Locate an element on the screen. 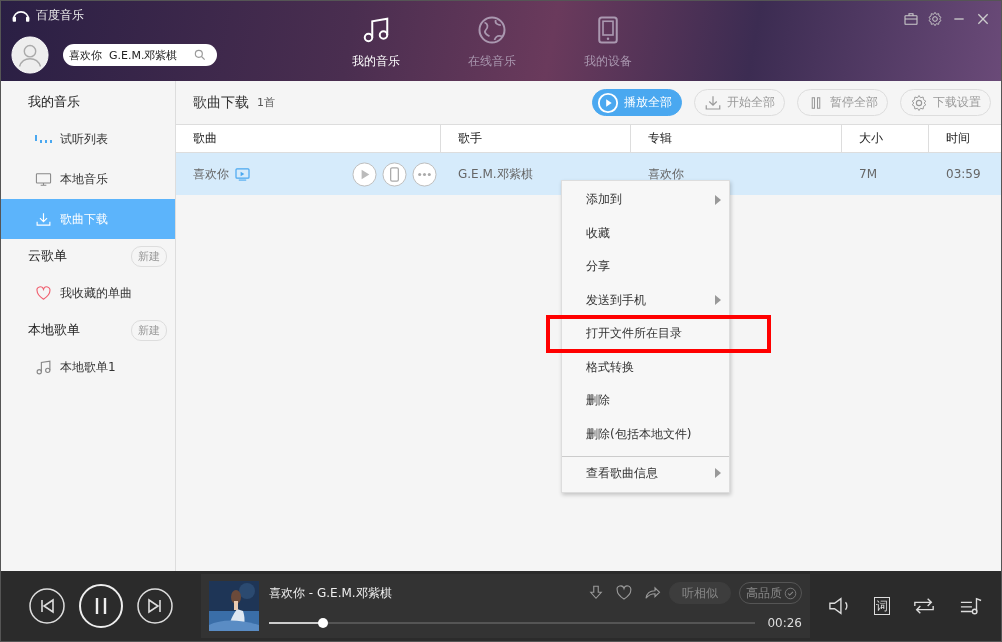 The width and height of the screenshot is (1002, 642). nav-tab: 我的设备 is located at coordinates (608, 48).